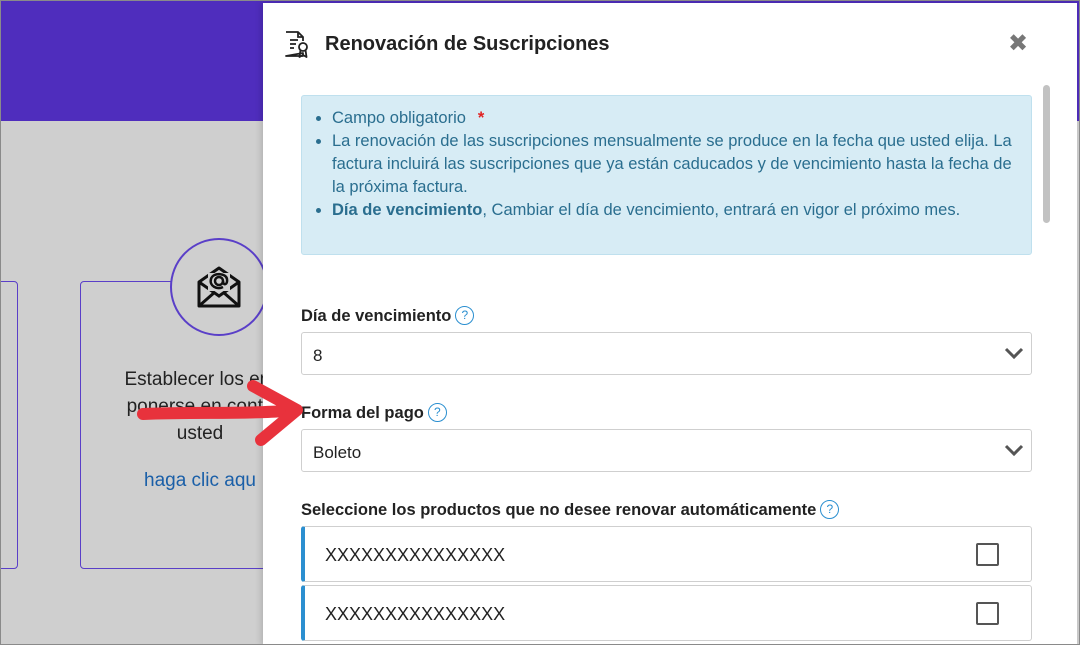  I want to click on payment-method-label-text: Forma del pago, so click(362, 413).